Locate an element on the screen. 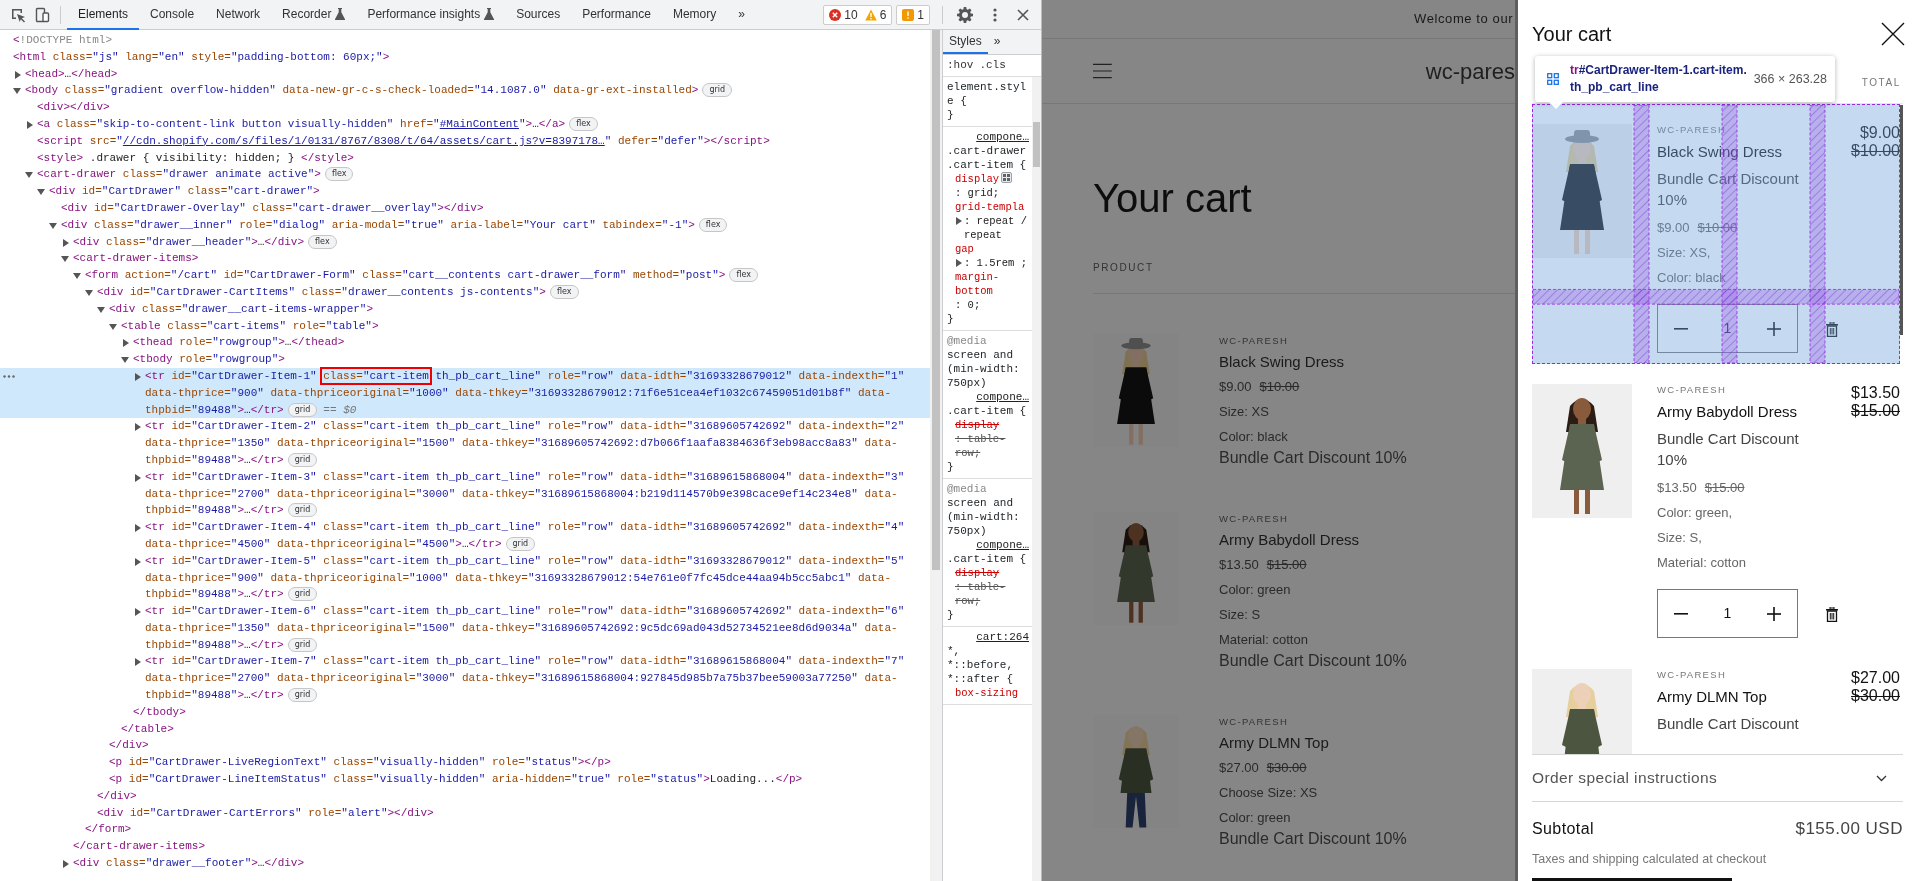  quantity-selector: 1 is located at coordinates (1727, 613).